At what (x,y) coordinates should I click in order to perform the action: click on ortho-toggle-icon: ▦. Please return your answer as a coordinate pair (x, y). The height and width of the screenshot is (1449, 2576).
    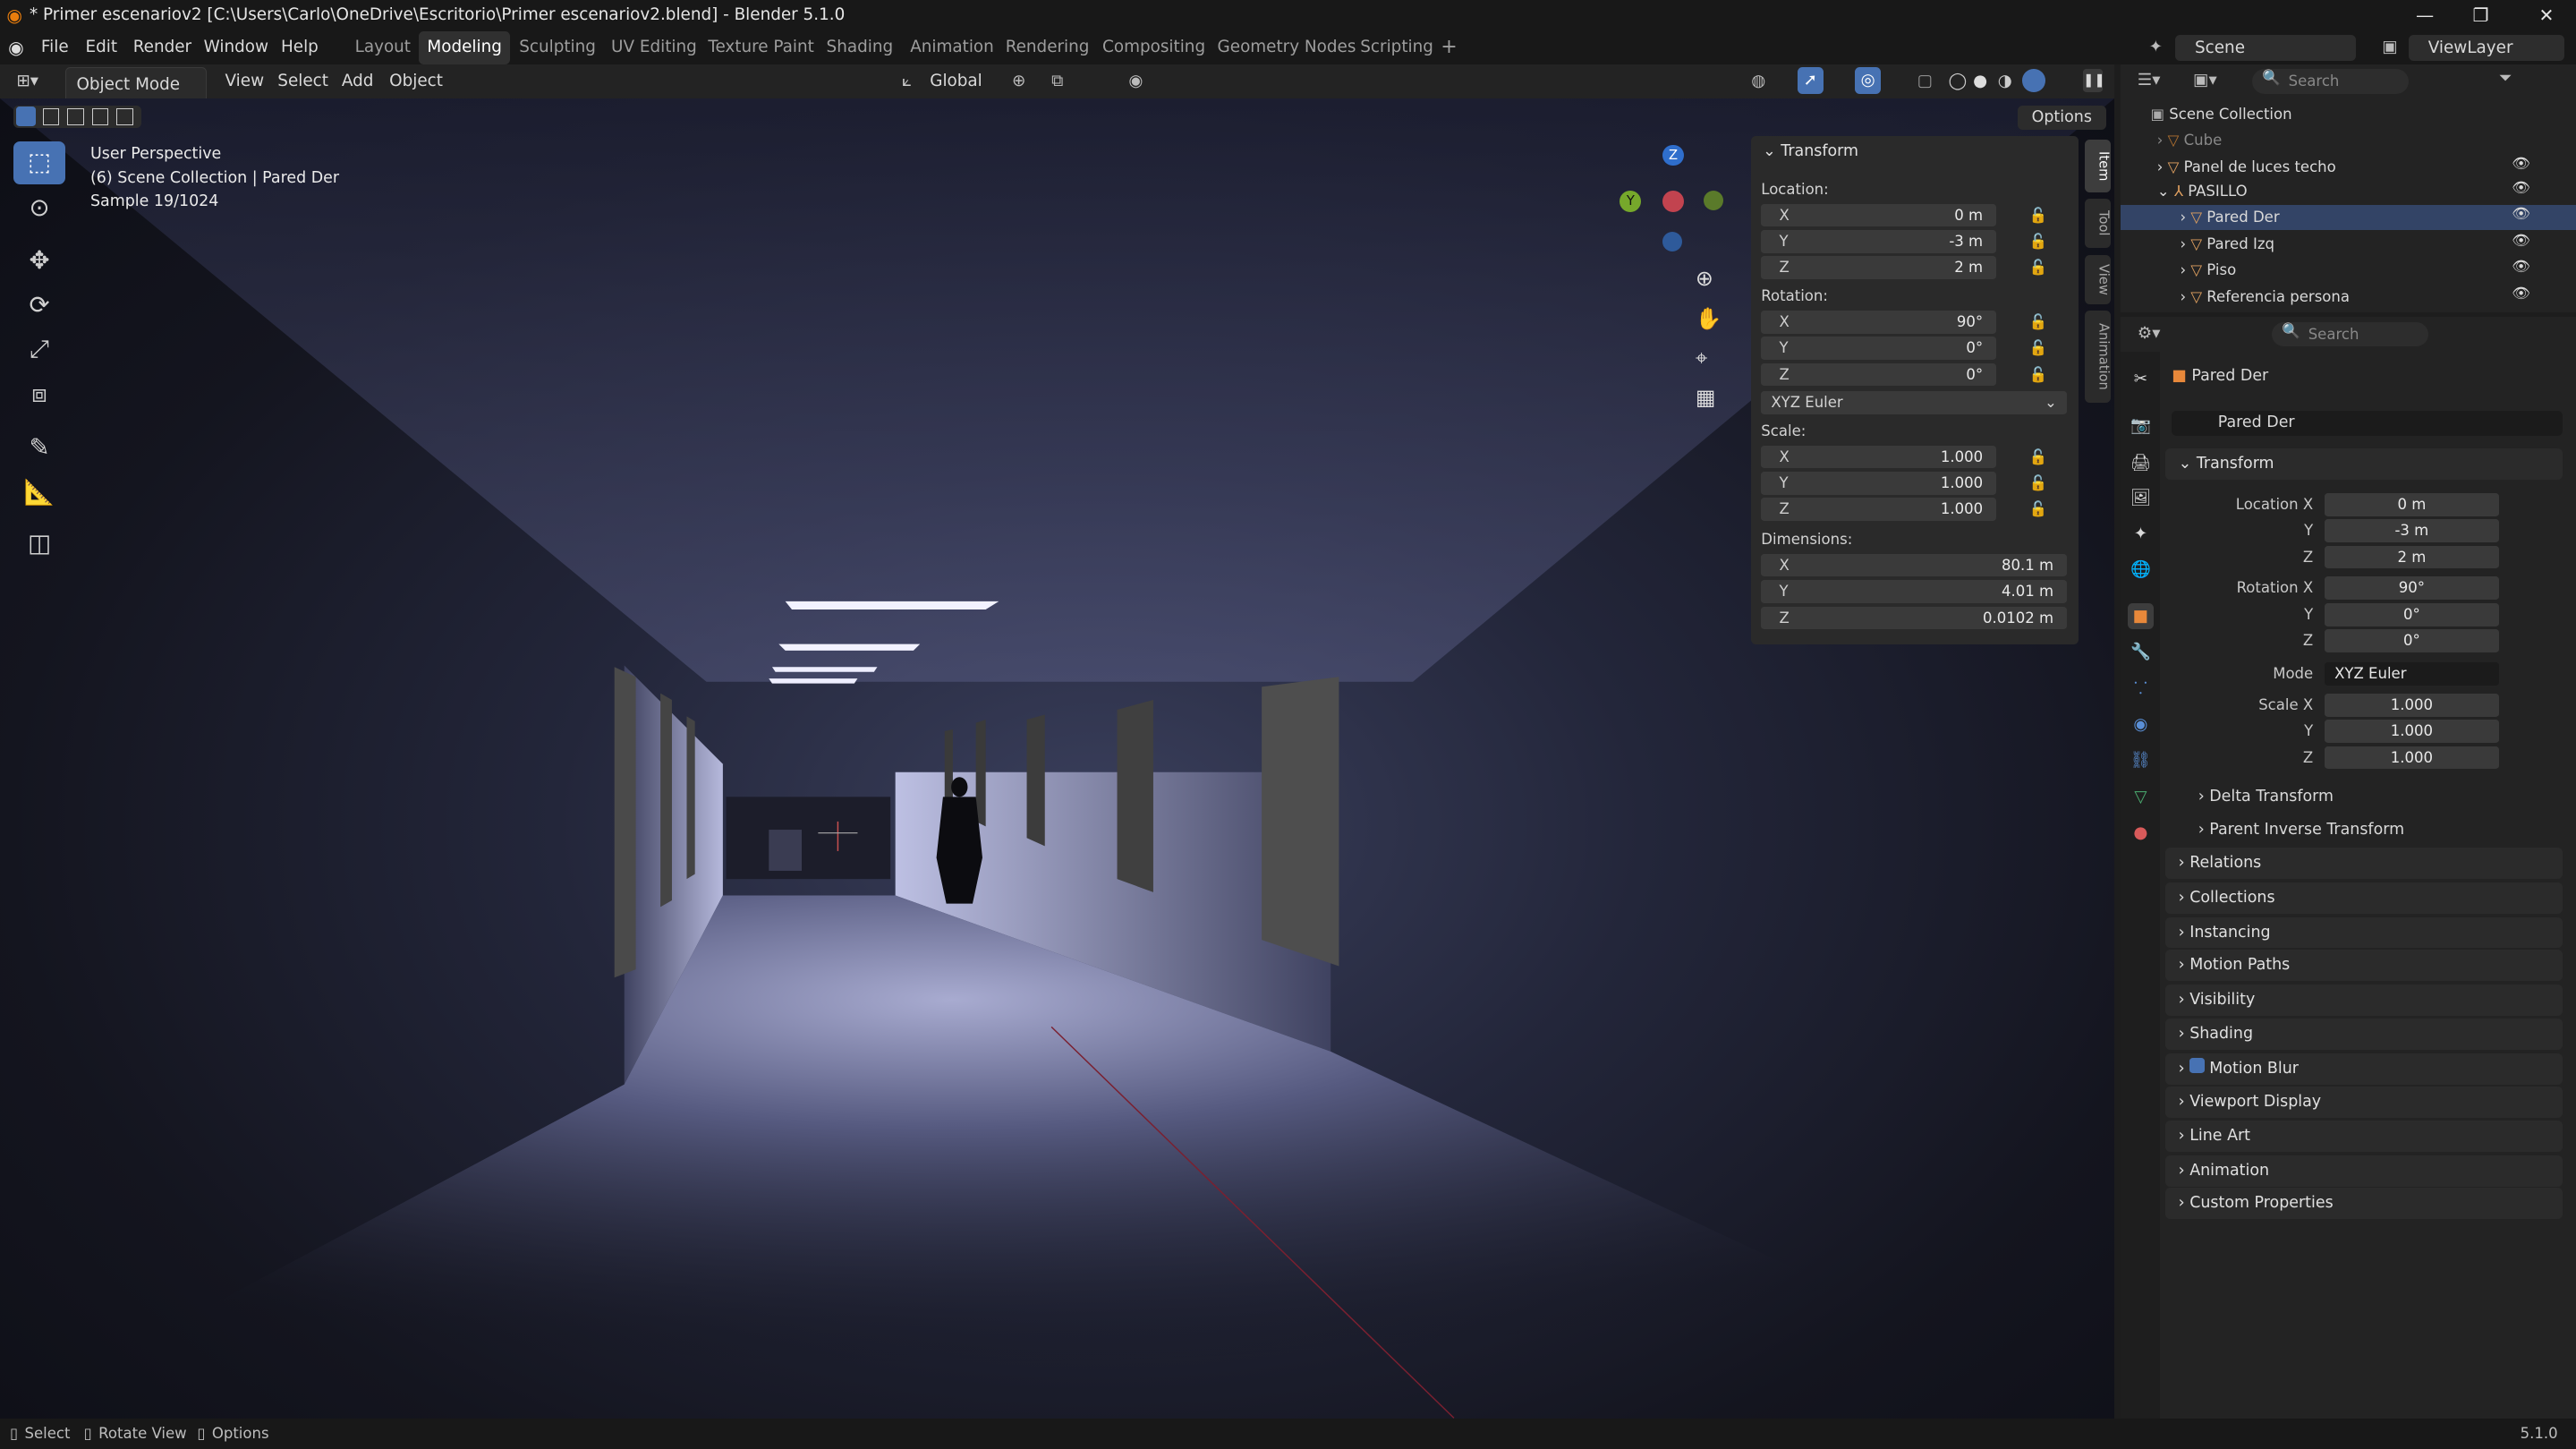
    Looking at the image, I should click on (1706, 397).